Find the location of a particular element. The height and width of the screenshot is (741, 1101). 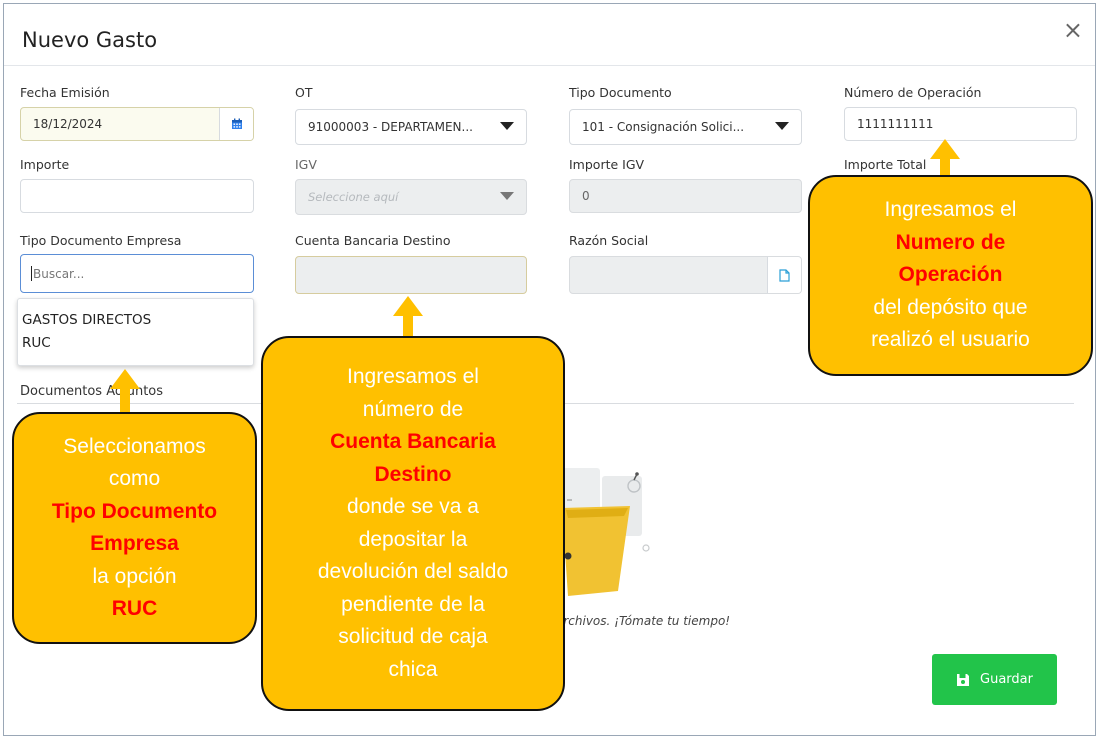

callout-text: como is located at coordinates (134, 478).